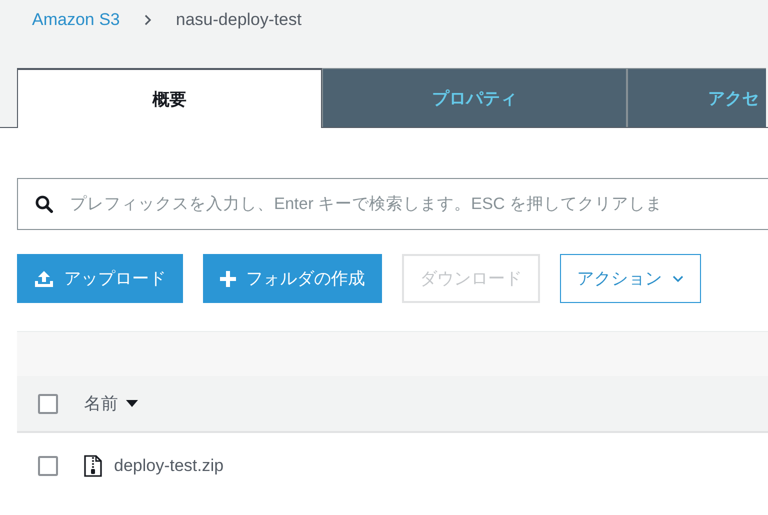 This screenshot has height=515, width=768. I want to click on row-checkbox, so click(48, 466).